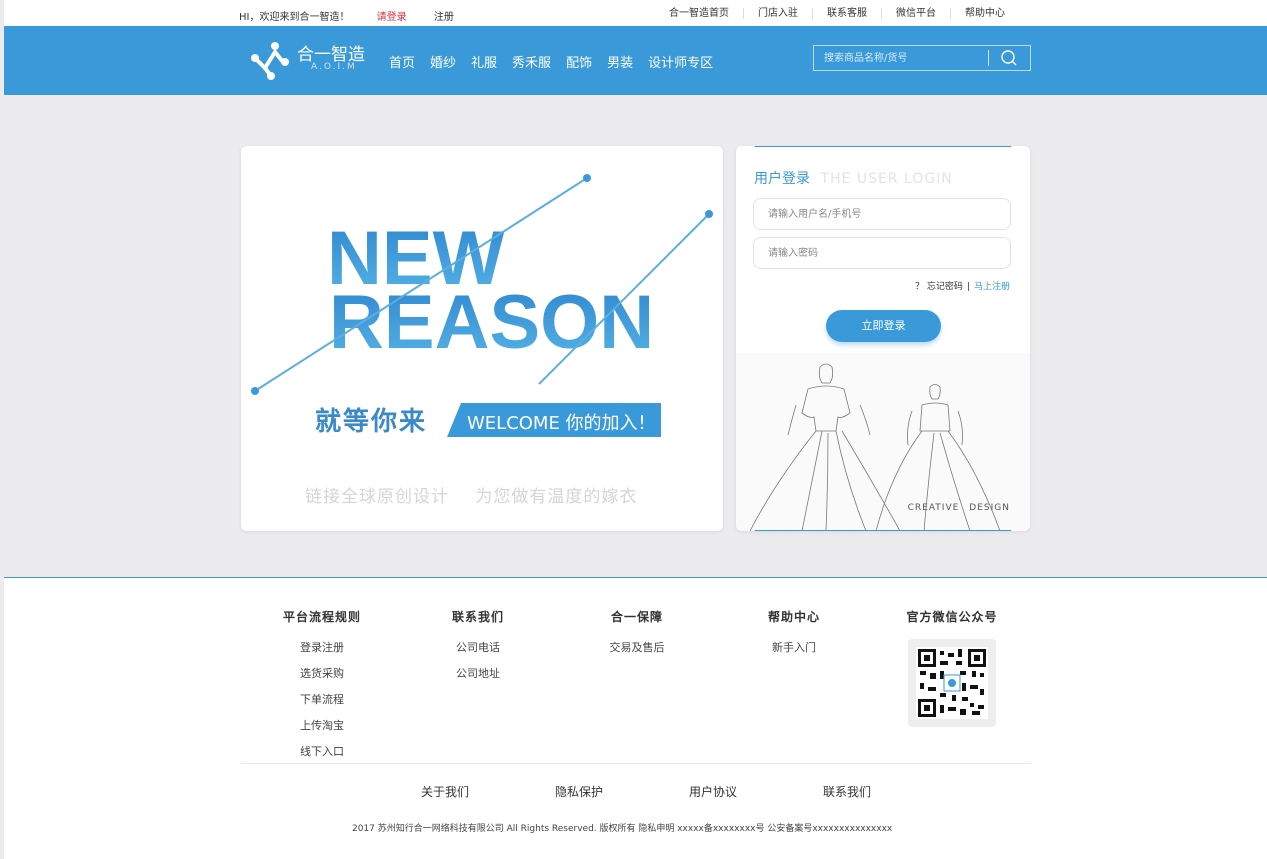  I want to click on wechat-qr-code, so click(952, 683).